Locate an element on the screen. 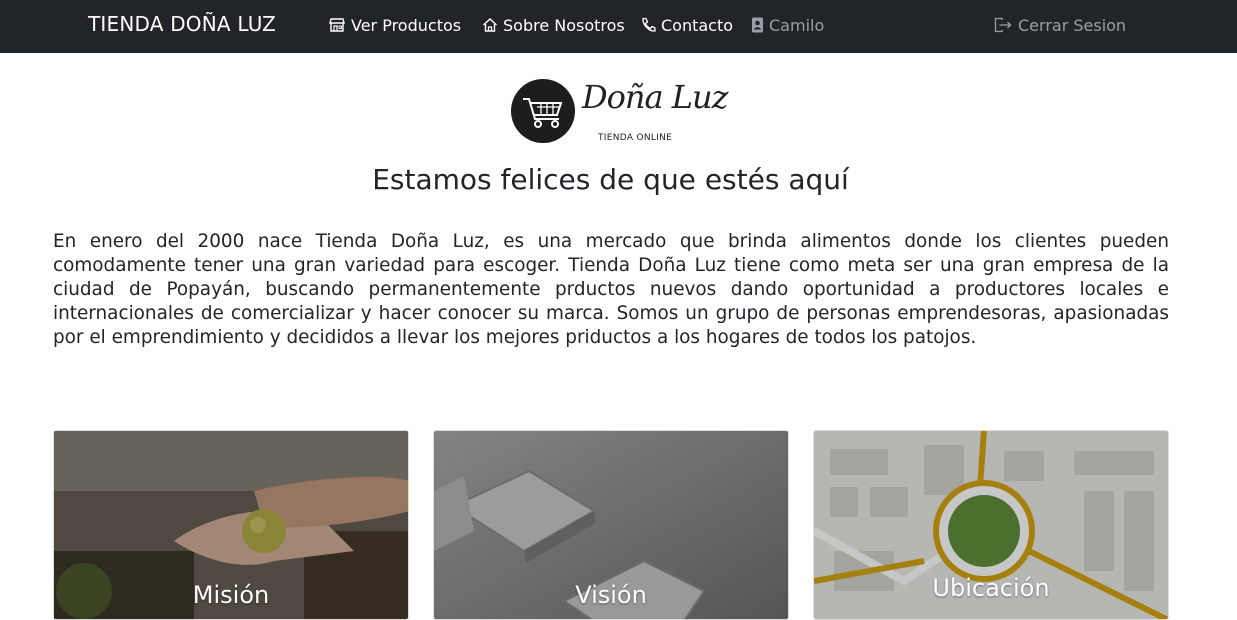 The width and height of the screenshot is (1237, 620). user-badge-icon is located at coordinates (757, 25).